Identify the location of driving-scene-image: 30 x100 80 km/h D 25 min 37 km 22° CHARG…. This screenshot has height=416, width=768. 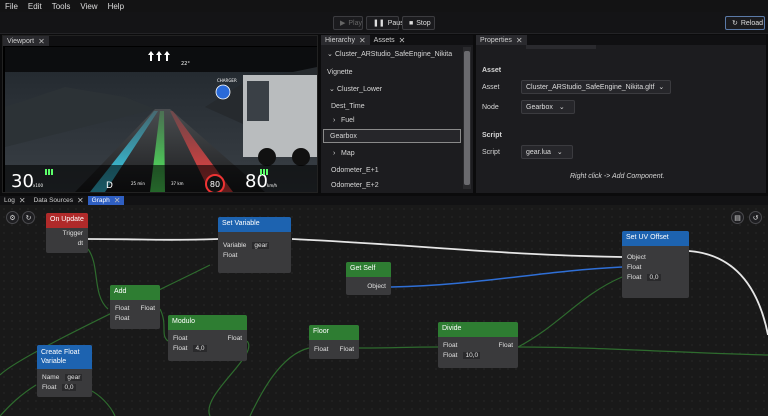
(161, 119).